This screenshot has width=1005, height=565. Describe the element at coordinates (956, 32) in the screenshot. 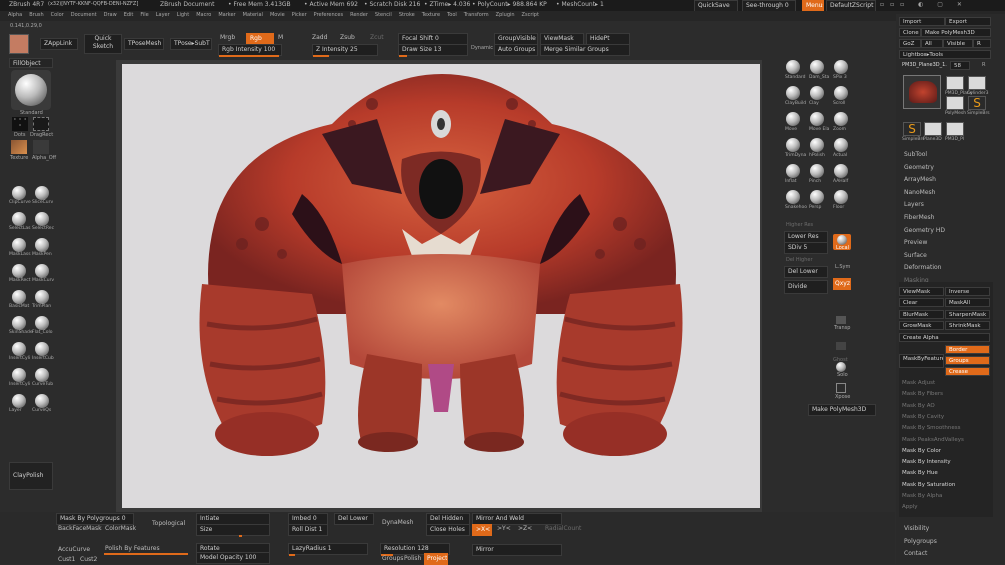

I see `make-polymesh3d-button: Make PolyMesh3D` at that location.